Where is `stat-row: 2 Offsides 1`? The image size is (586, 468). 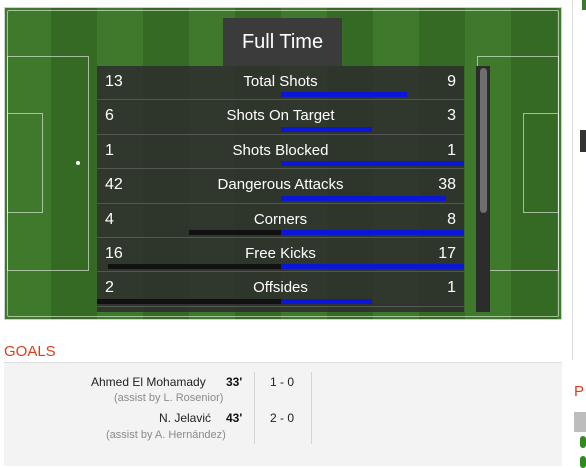 stat-row: 2 Offsides 1 is located at coordinates (280, 289).